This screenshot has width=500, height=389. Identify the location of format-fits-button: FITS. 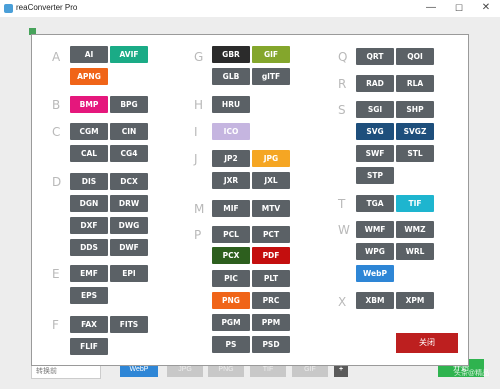
(129, 324).